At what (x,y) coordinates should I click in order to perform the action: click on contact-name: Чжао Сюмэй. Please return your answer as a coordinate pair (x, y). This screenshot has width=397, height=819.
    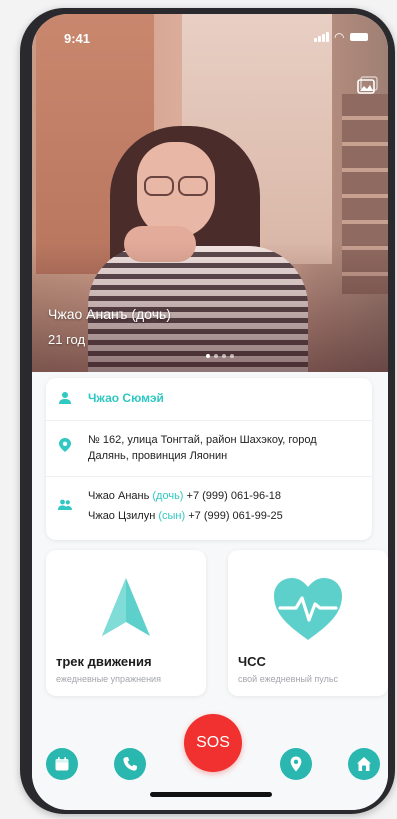
    Looking at the image, I should click on (126, 398).